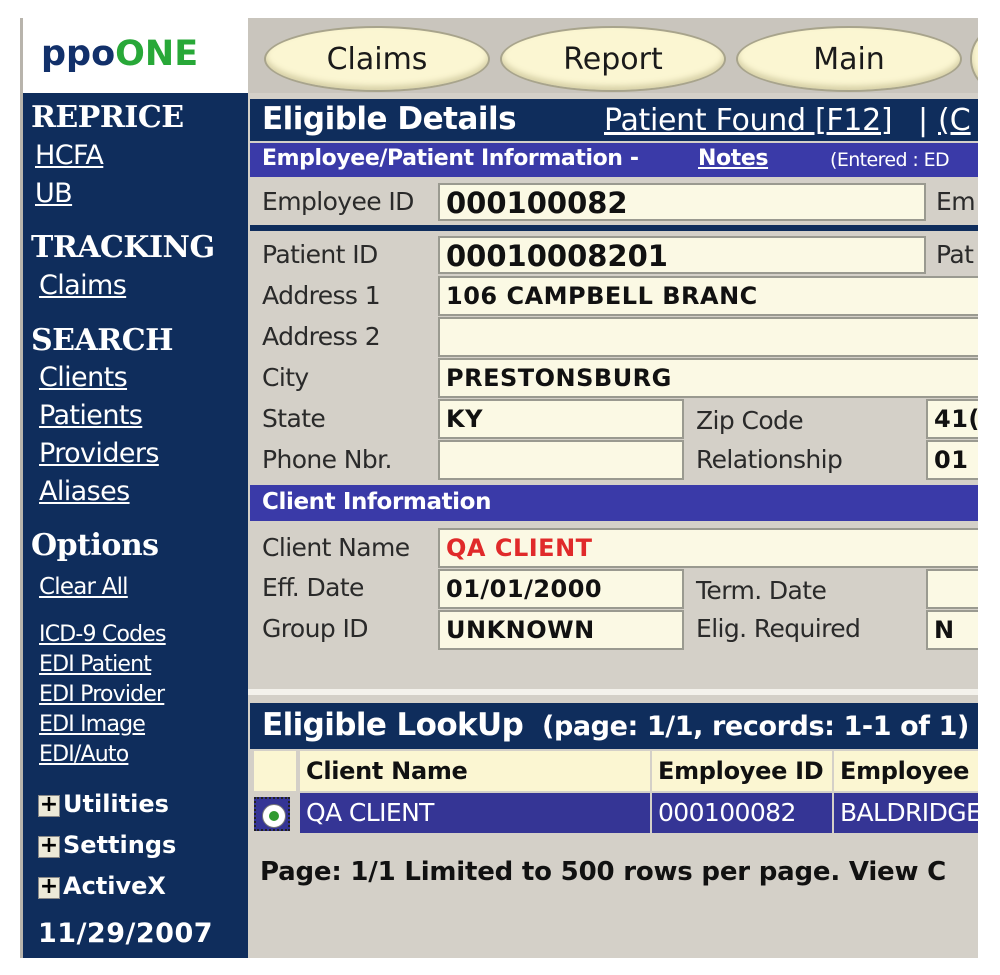 The image size is (1000, 975). Describe the element at coordinates (321, 336) in the screenshot. I see `address2-label: Address 2` at that location.